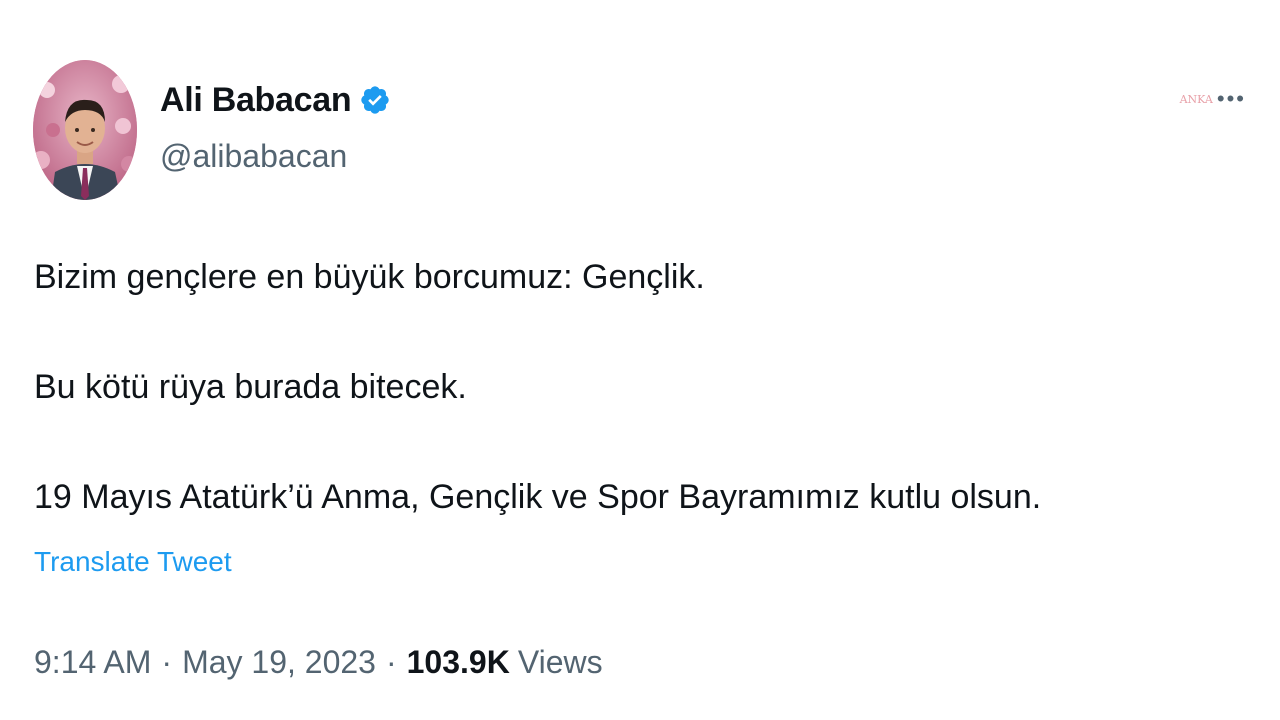 This screenshot has width=1280, height=720. I want to click on avatar, so click(85, 130).